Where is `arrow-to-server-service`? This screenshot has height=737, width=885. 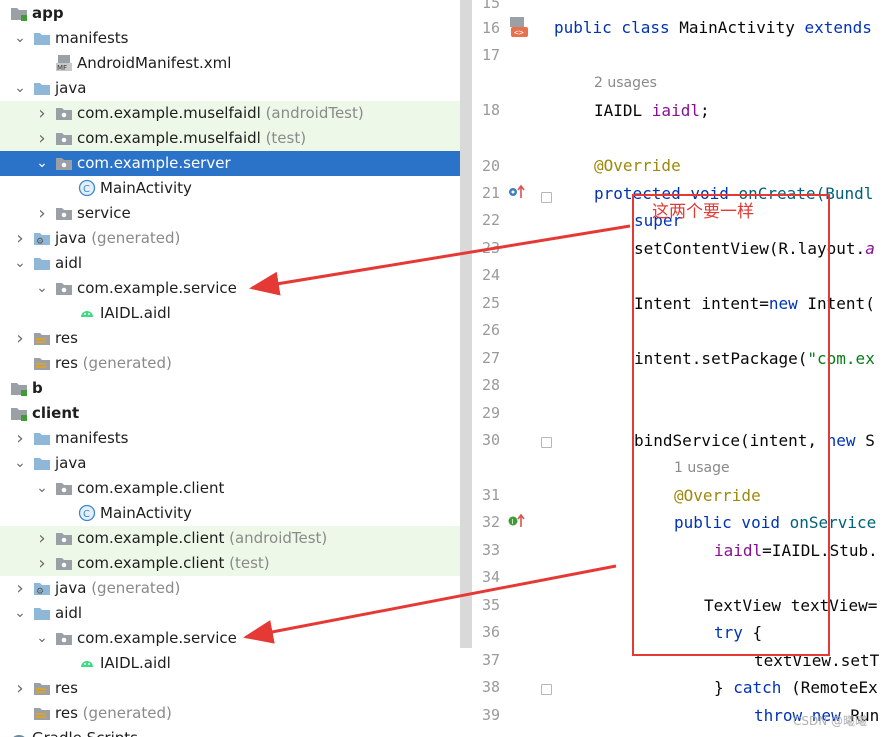 arrow-to-server-service is located at coordinates (440, 260).